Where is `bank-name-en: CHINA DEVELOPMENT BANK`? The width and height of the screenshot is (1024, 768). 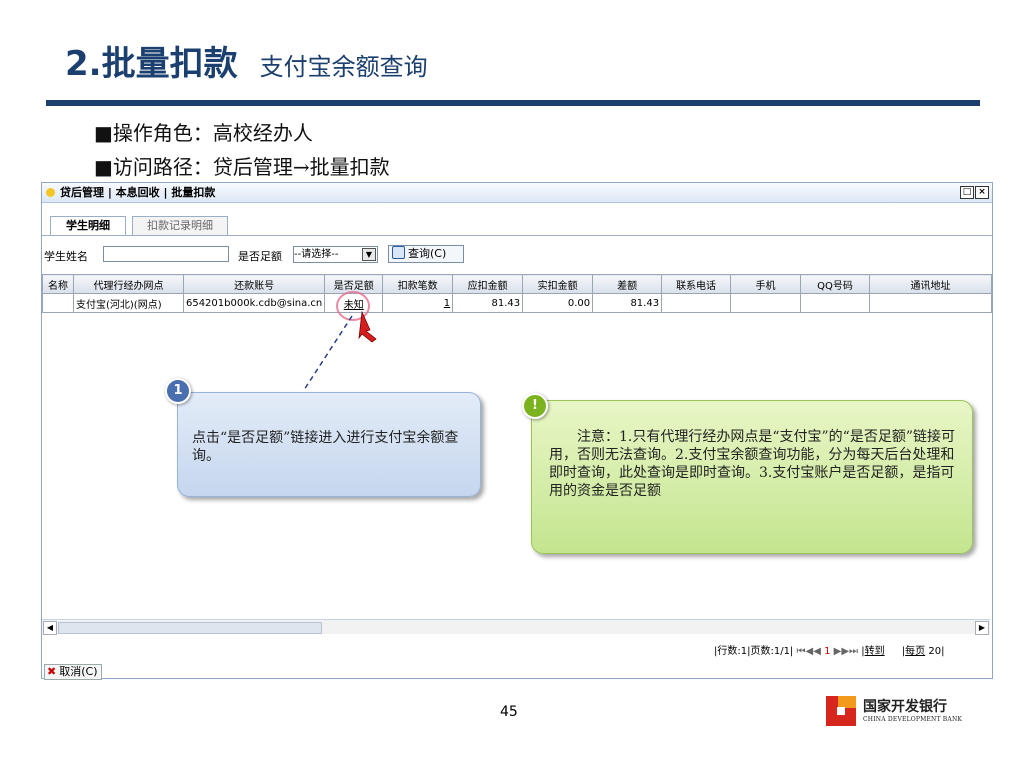 bank-name-en: CHINA DEVELOPMENT BANK is located at coordinates (913, 719).